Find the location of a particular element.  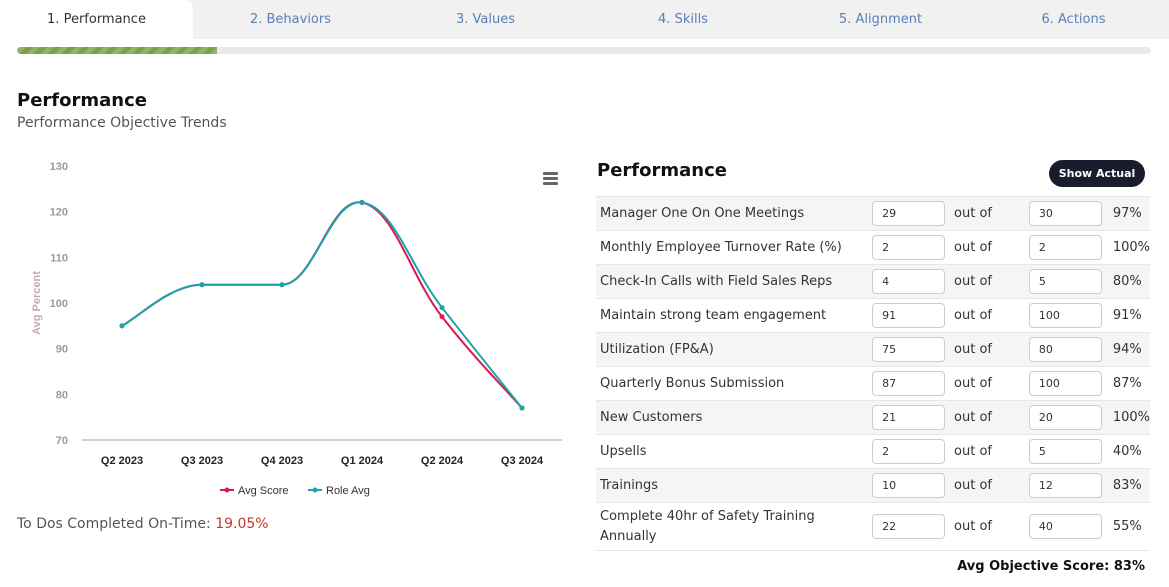

objective-percent: 97% is located at coordinates (1127, 213).